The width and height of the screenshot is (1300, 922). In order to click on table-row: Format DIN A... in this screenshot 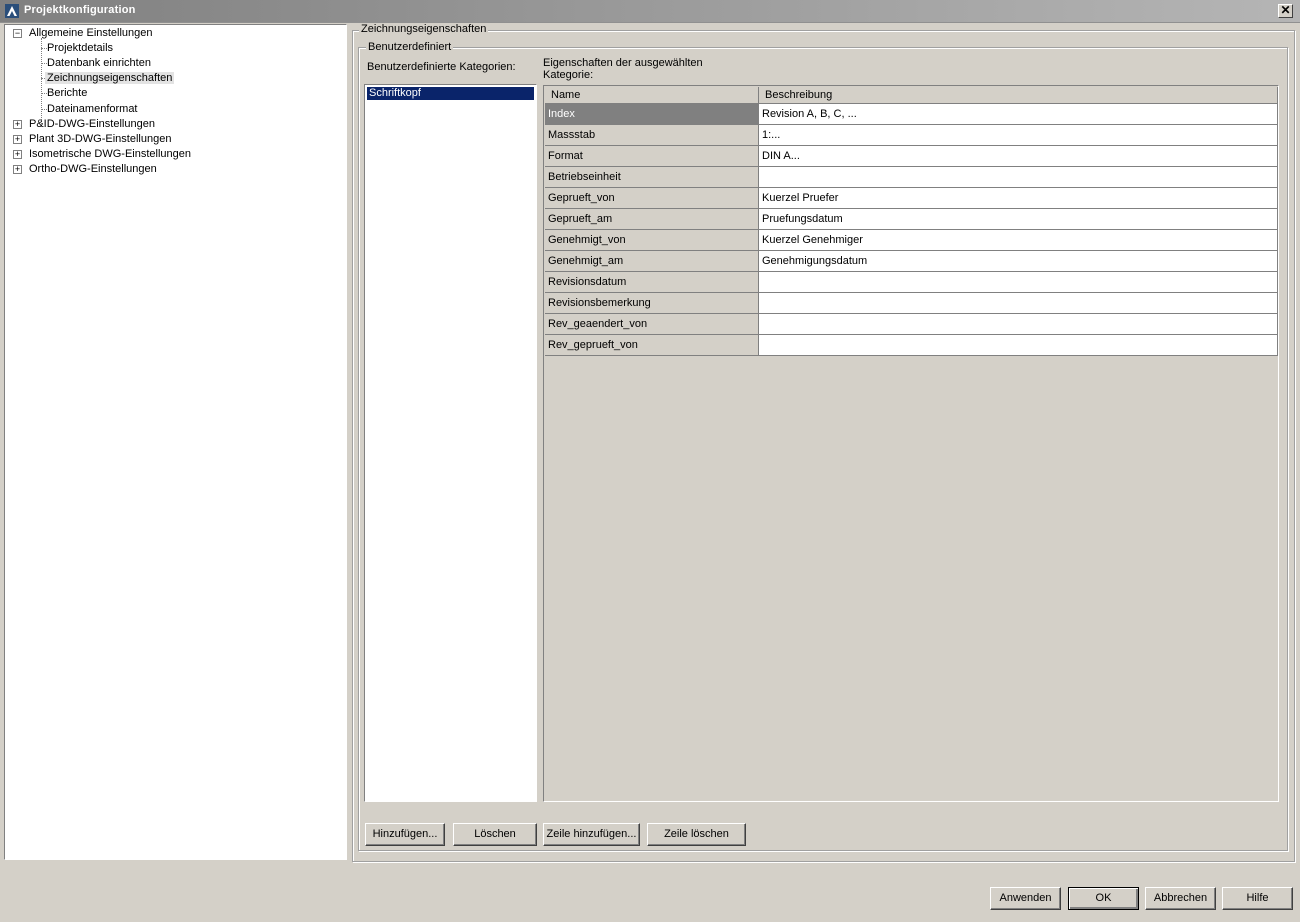, I will do `click(911, 156)`.